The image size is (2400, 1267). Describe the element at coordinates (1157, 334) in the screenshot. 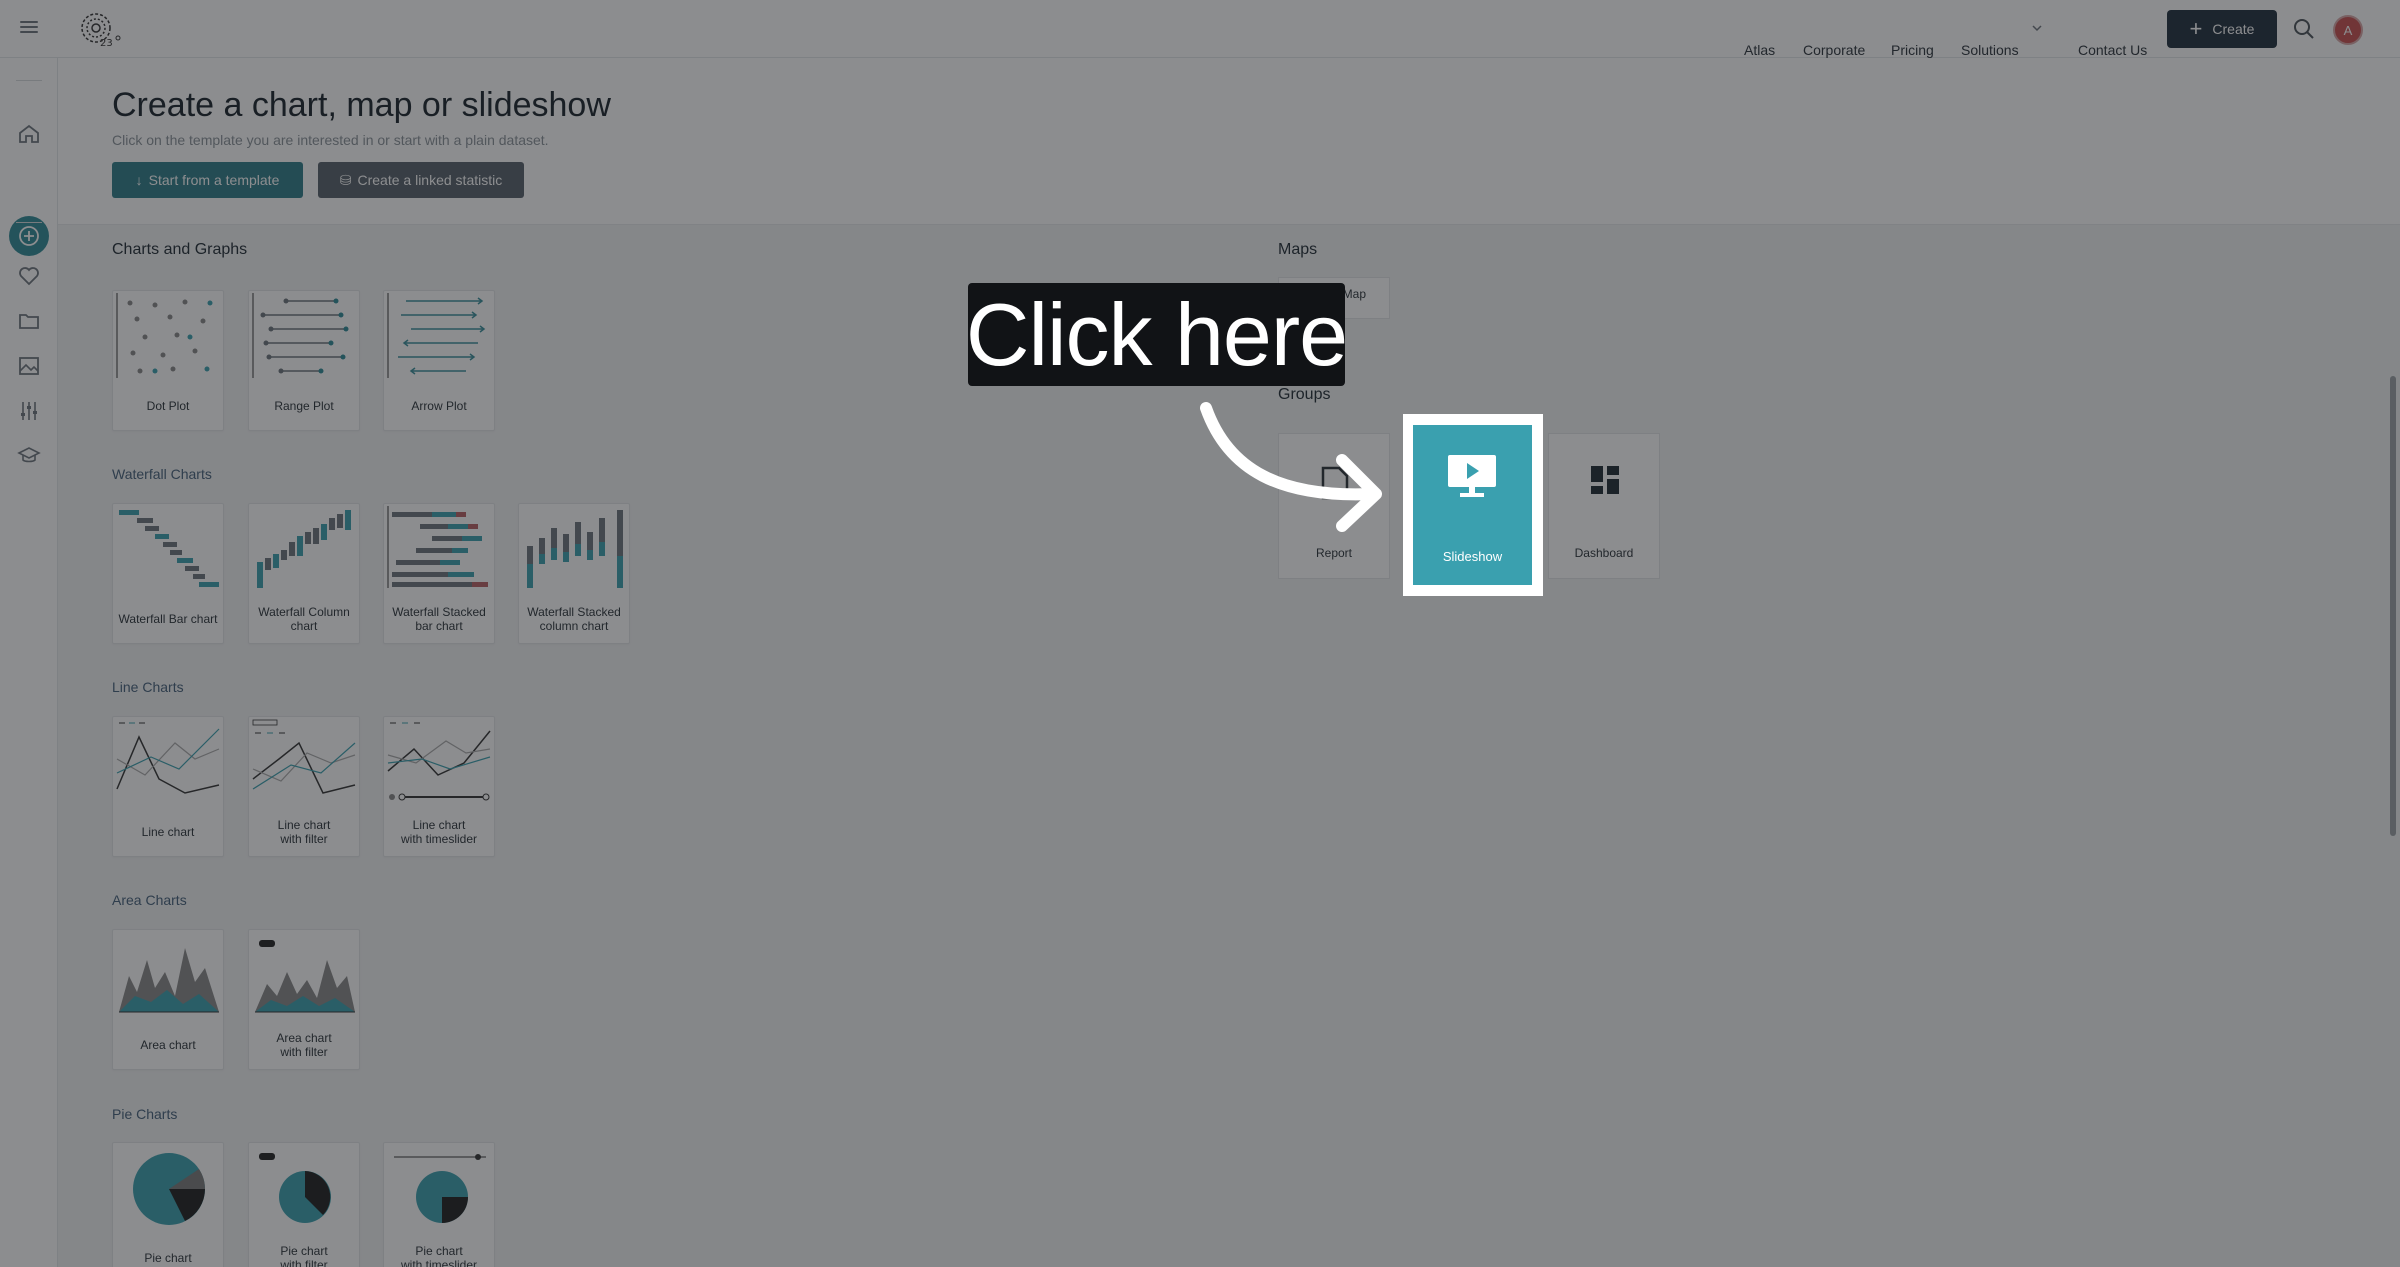

I see `click-here-callout: Click here` at that location.